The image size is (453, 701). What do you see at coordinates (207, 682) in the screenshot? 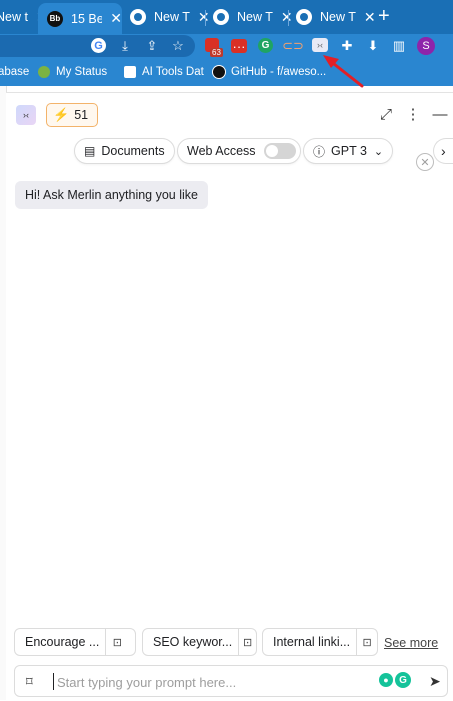
I see `prompt-input` at bounding box center [207, 682].